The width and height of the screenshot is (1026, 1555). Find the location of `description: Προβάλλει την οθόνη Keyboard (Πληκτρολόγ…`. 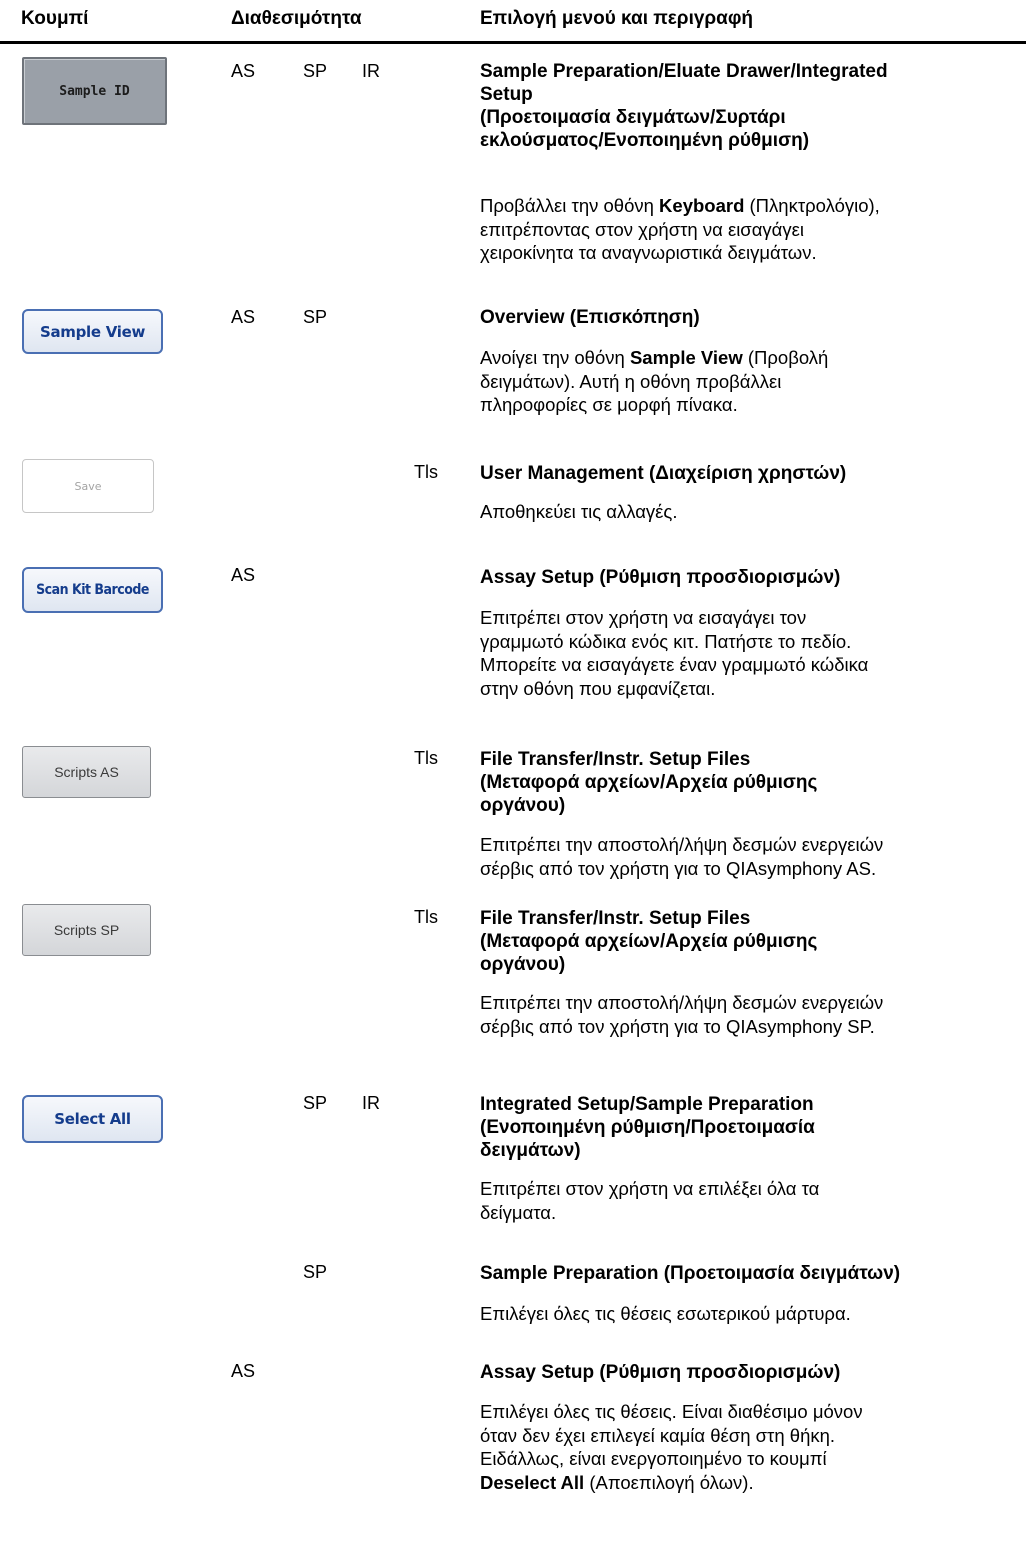

description: Προβάλλει την οθόνη Keyboard (Πληκτρολόγ… is located at coordinates (680, 229).